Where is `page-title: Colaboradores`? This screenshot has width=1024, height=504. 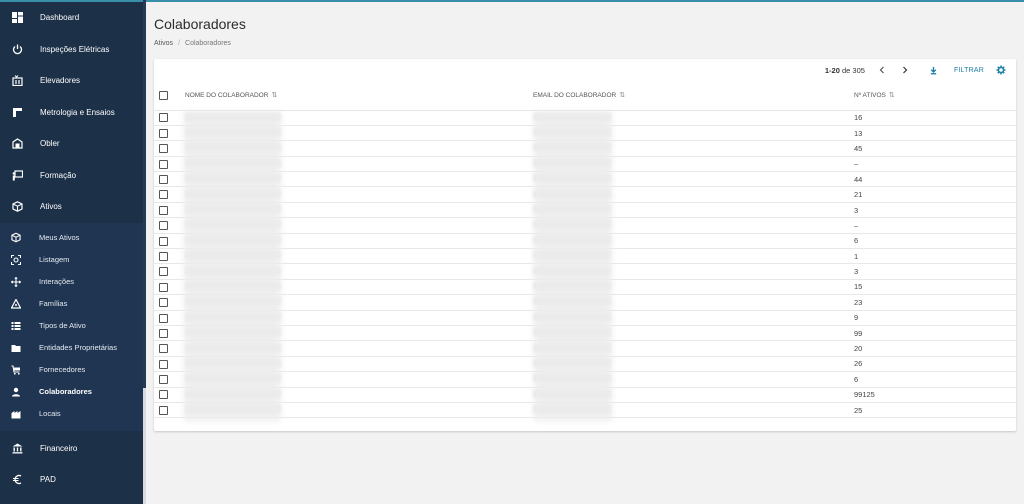
page-title: Colaboradores is located at coordinates (200, 24).